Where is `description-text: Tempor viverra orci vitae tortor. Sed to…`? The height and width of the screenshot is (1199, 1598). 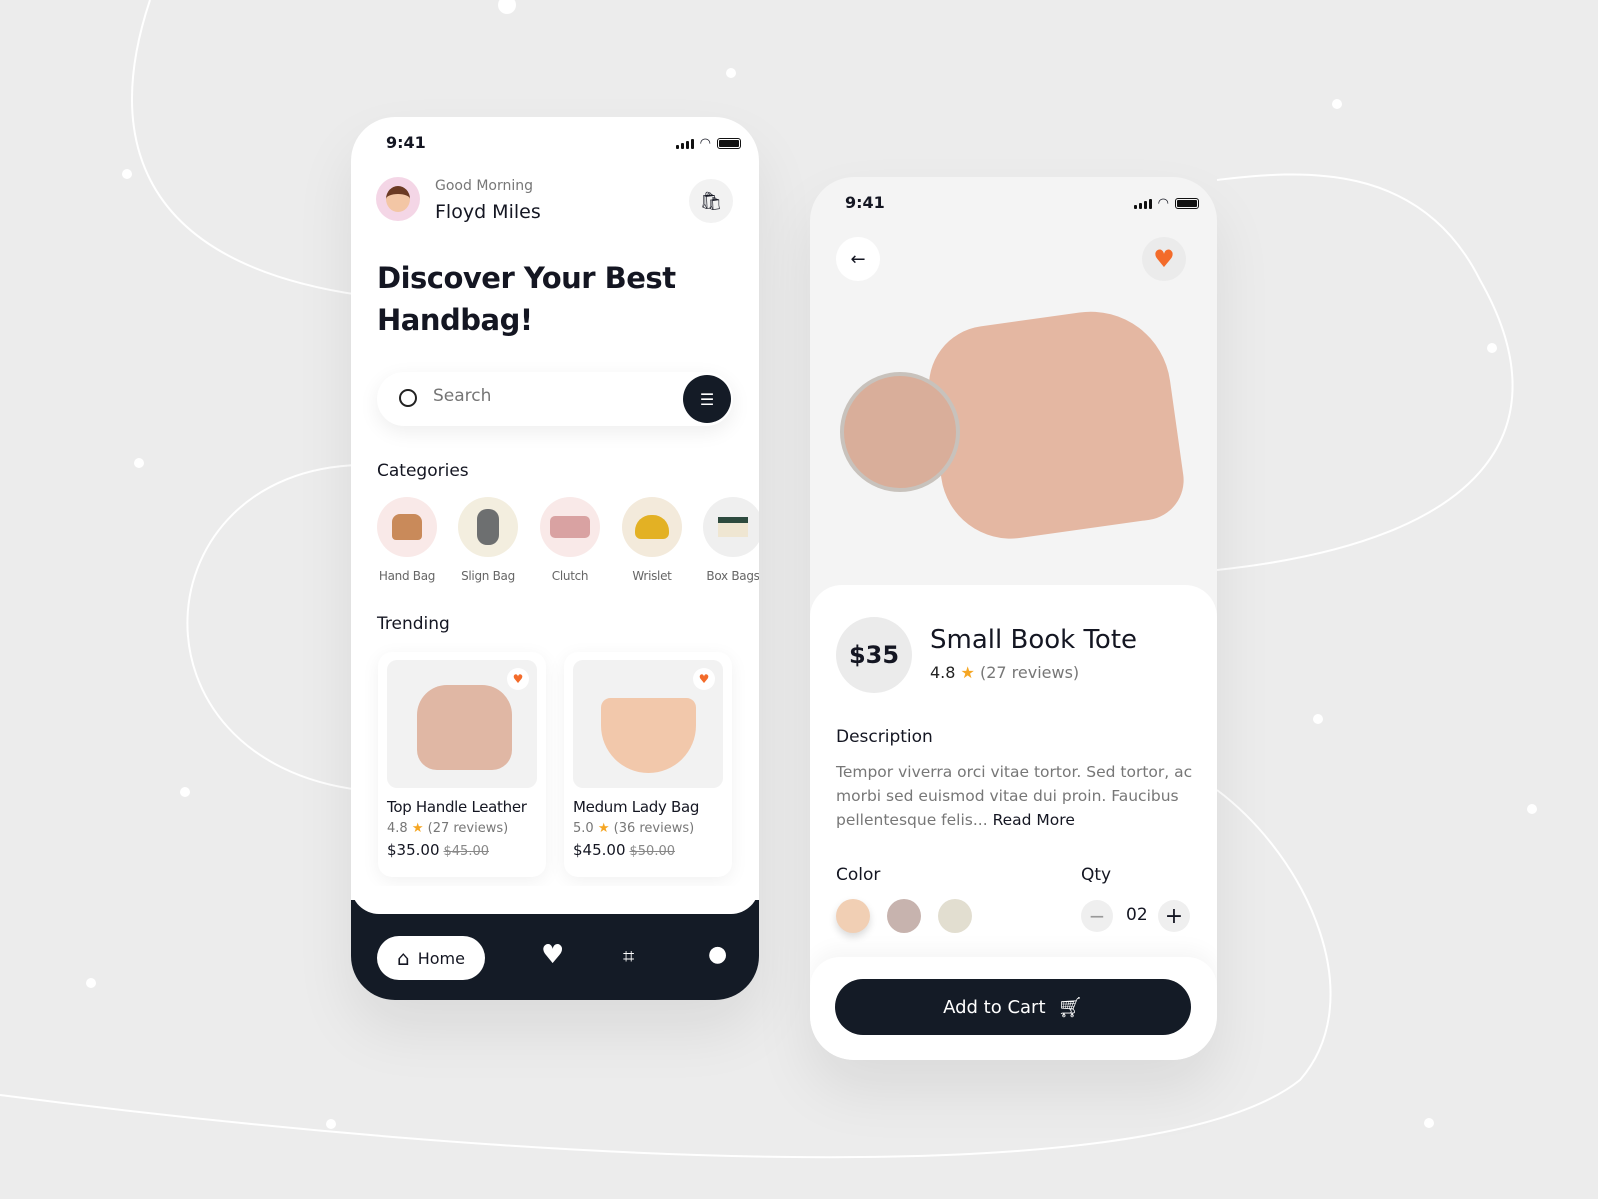 description-text: Tempor viverra orci vitae tortor. Sed to… is located at coordinates (1014, 796).